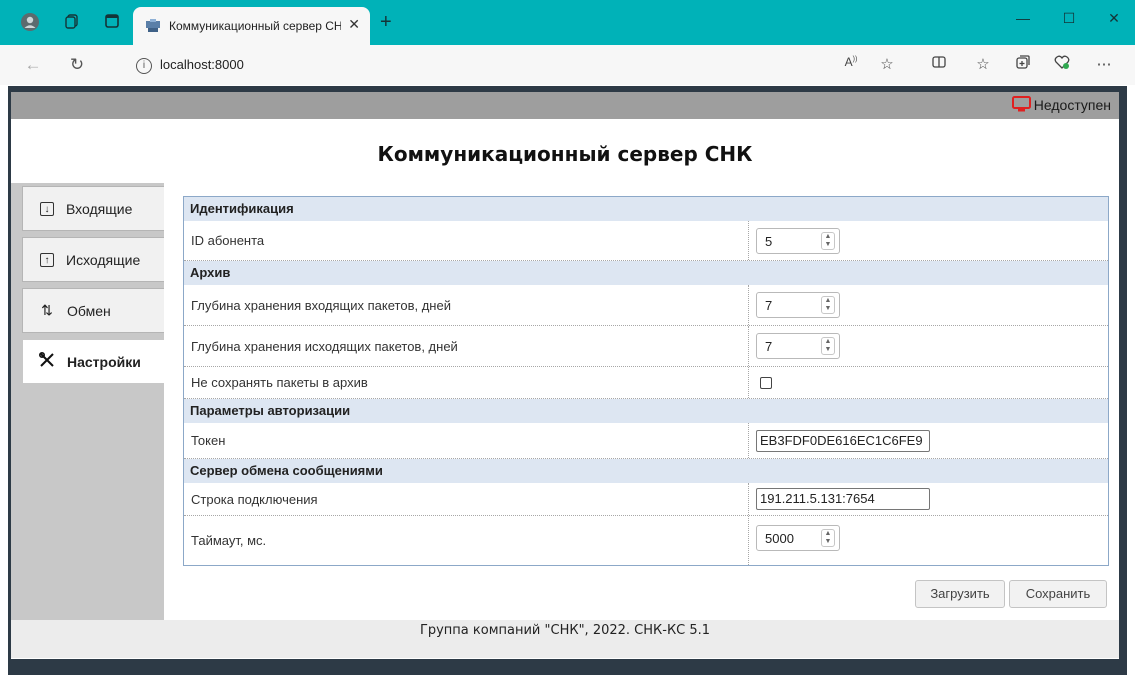  What do you see at coordinates (565, 154) in the screenshot?
I see `page-title: Коммуникационный сервер СНК` at bounding box center [565, 154].